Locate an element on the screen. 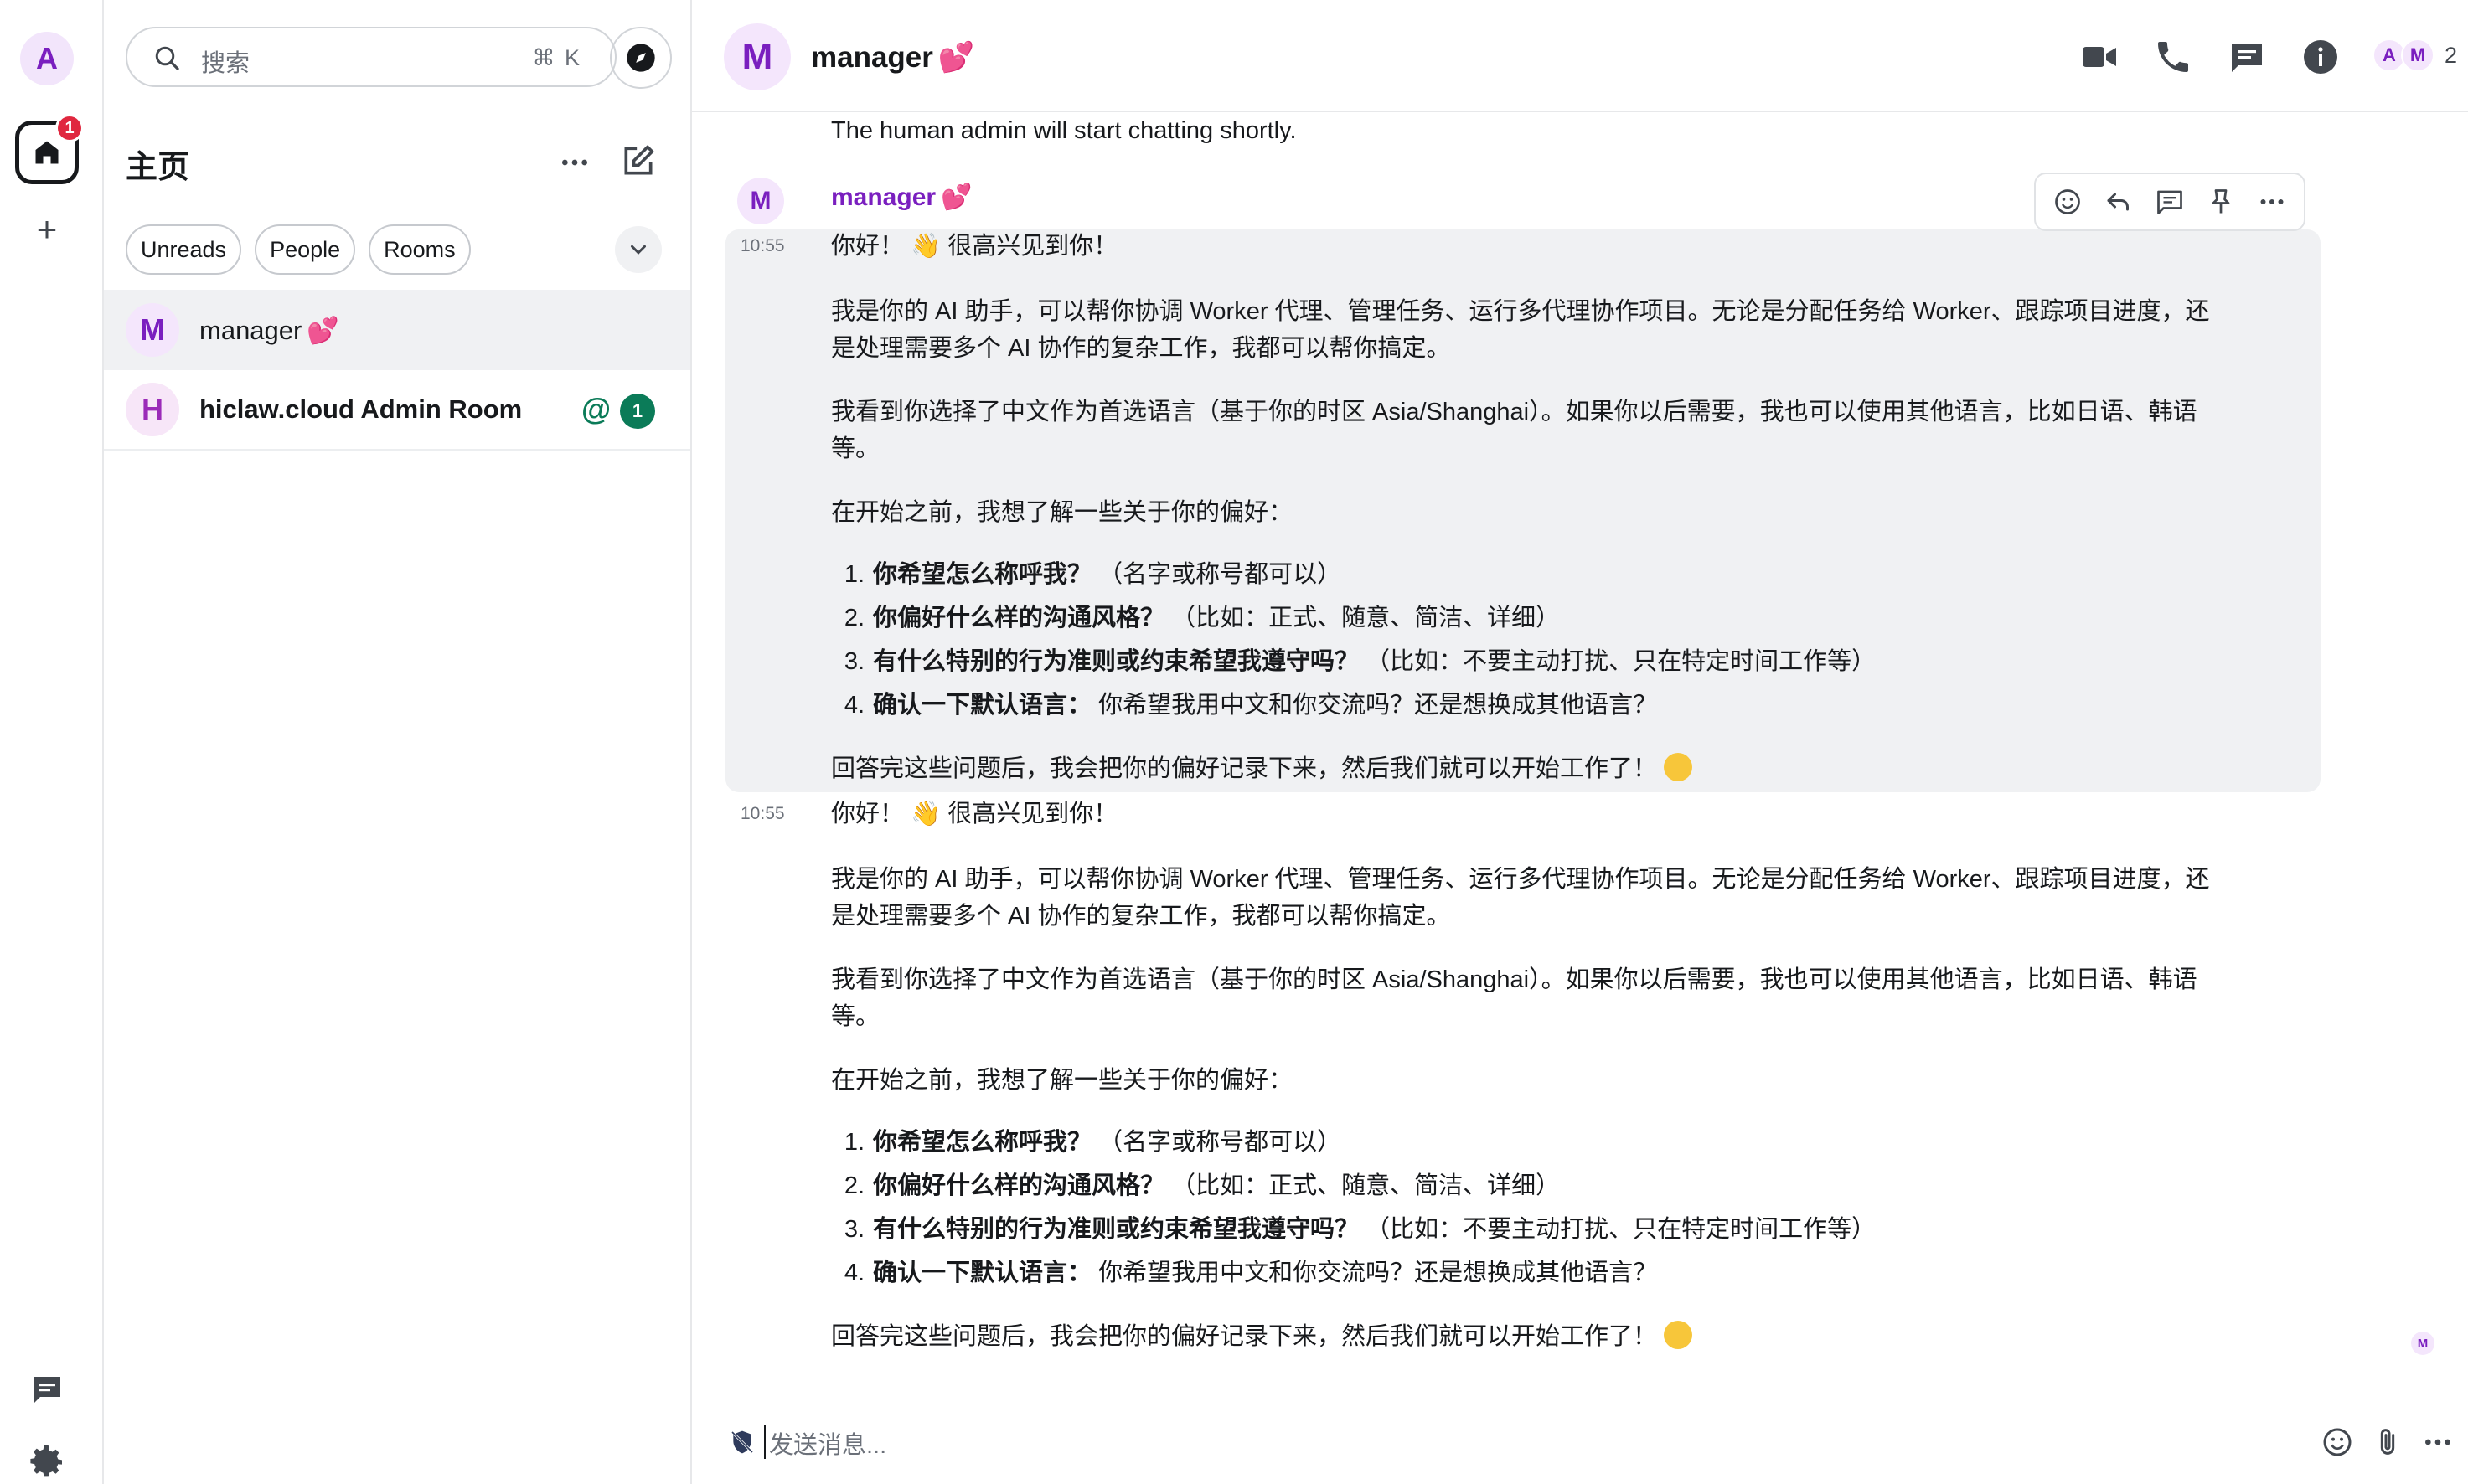 This screenshot has width=2468, height=1484. home-title: 主页 is located at coordinates (158, 167).